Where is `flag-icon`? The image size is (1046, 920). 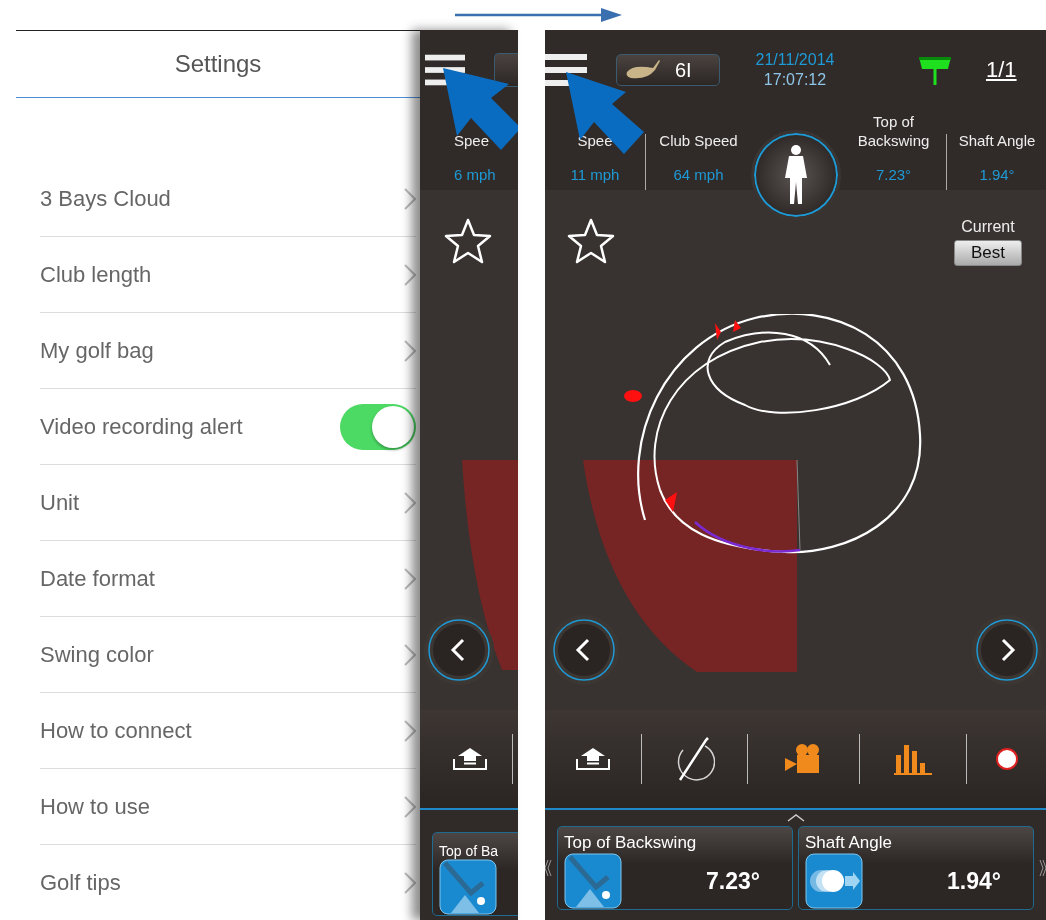 flag-icon is located at coordinates (935, 70).